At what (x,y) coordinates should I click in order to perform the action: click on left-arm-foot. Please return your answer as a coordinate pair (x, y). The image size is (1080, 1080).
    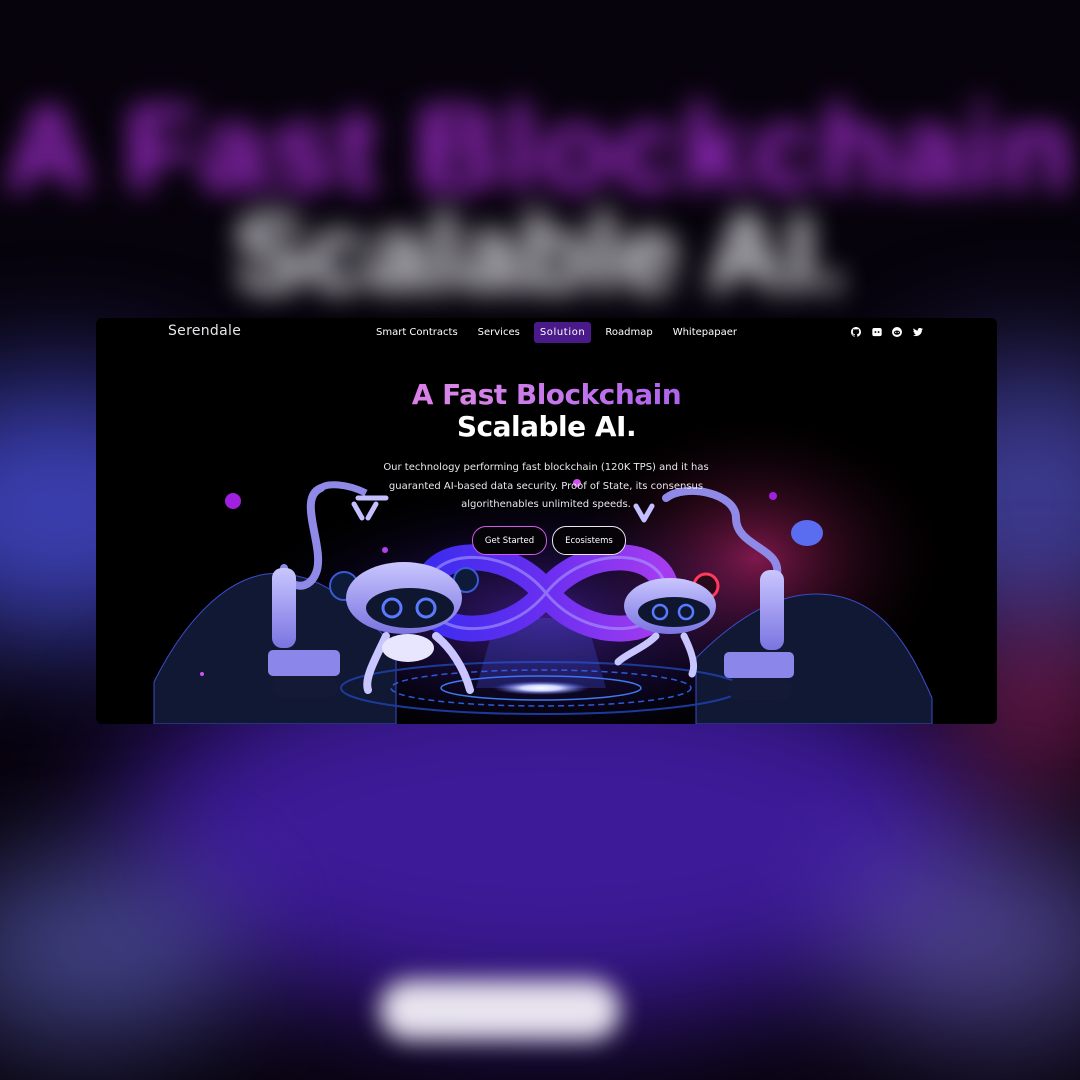
    Looking at the image, I should click on (304, 663).